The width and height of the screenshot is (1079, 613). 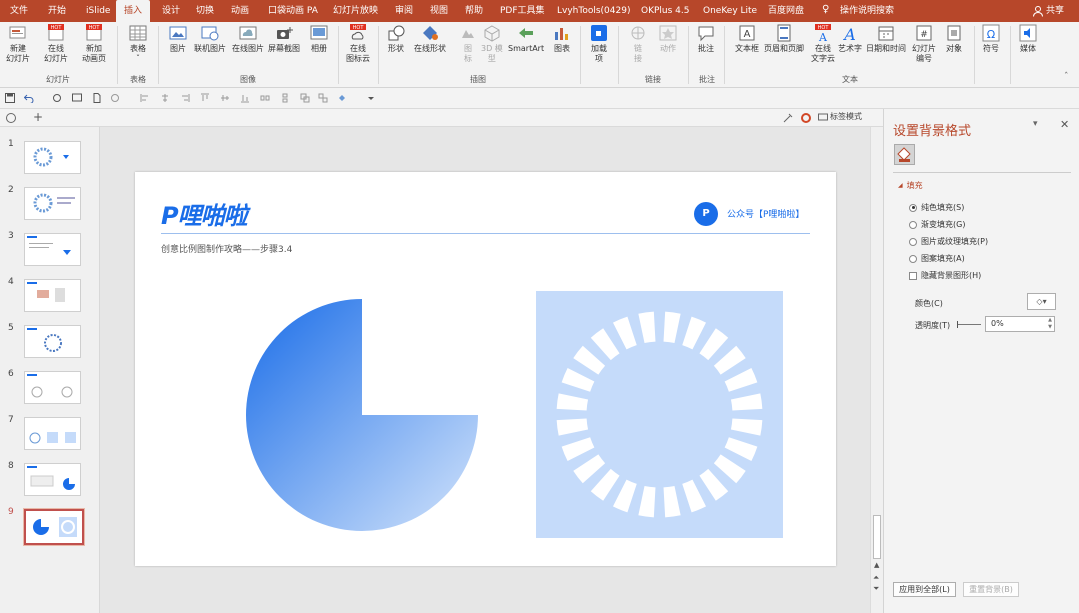 What do you see at coordinates (355, 11) in the screenshot?
I see `tab-8: 幻灯片放映` at bounding box center [355, 11].